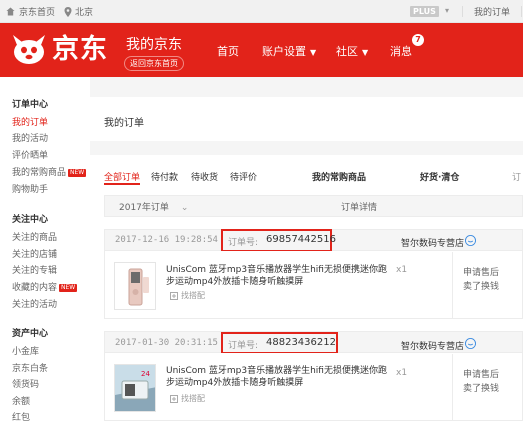  I want to click on active-tab-indicator, so click(122, 184).